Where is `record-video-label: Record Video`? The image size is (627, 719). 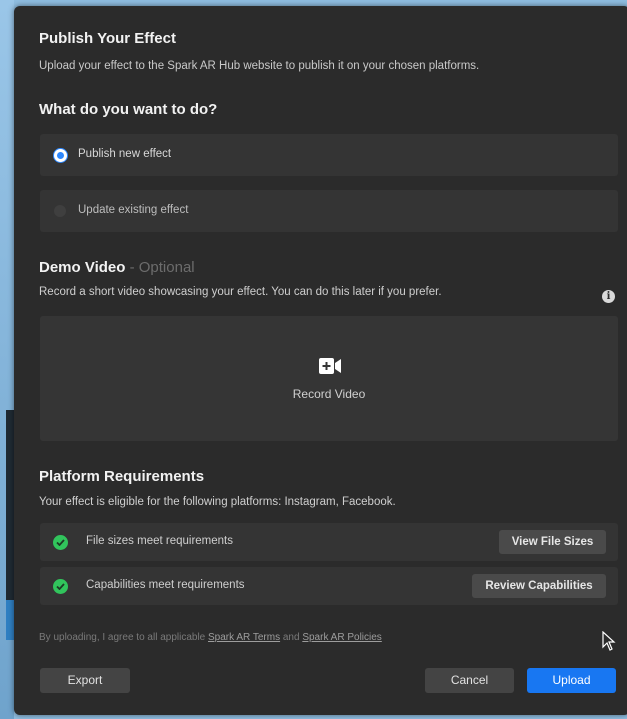
record-video-label: Record Video is located at coordinates (329, 394).